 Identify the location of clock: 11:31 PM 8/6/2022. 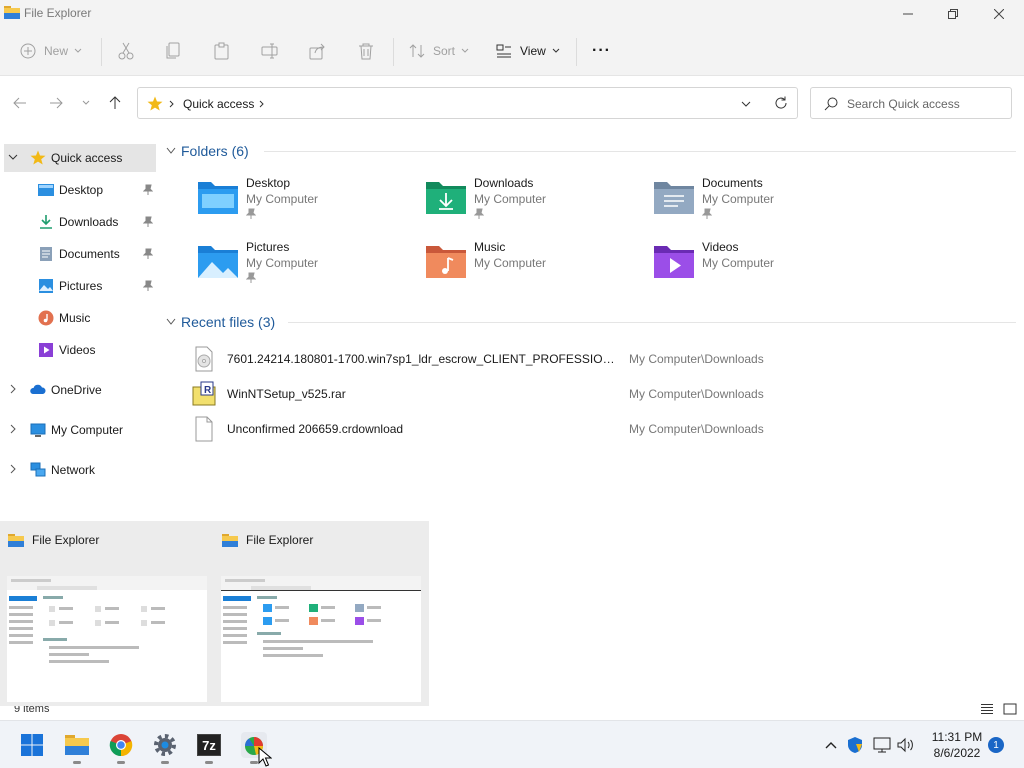
(957, 745).